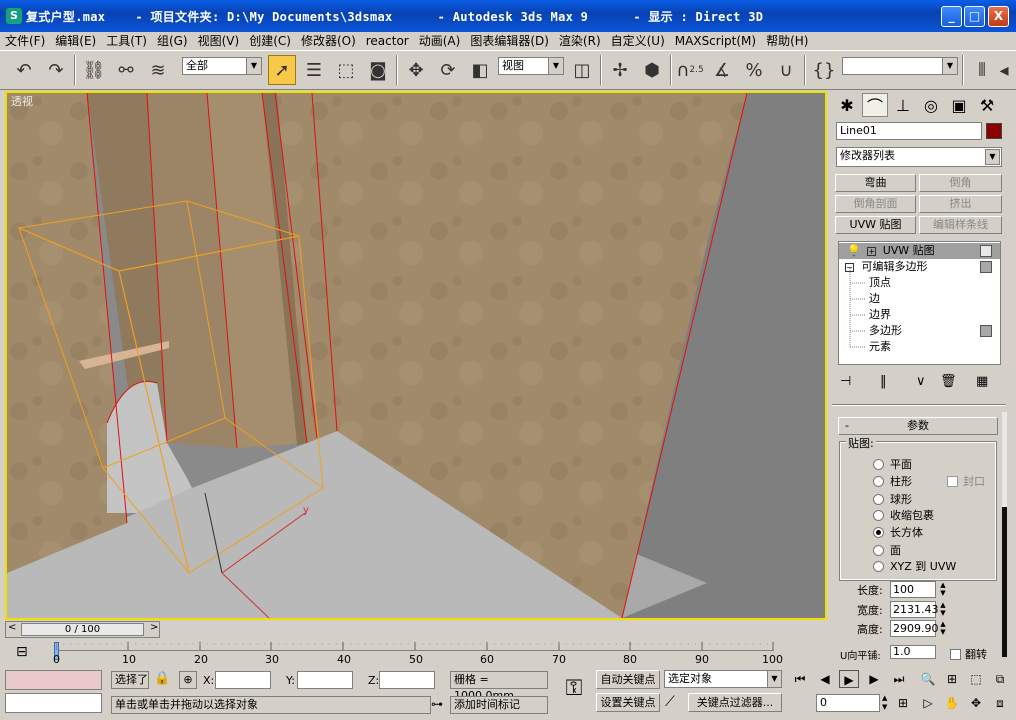 This screenshot has width=1016, height=720. Describe the element at coordinates (24, 70) in the screenshot. I see `undo-icon: ↶` at that location.